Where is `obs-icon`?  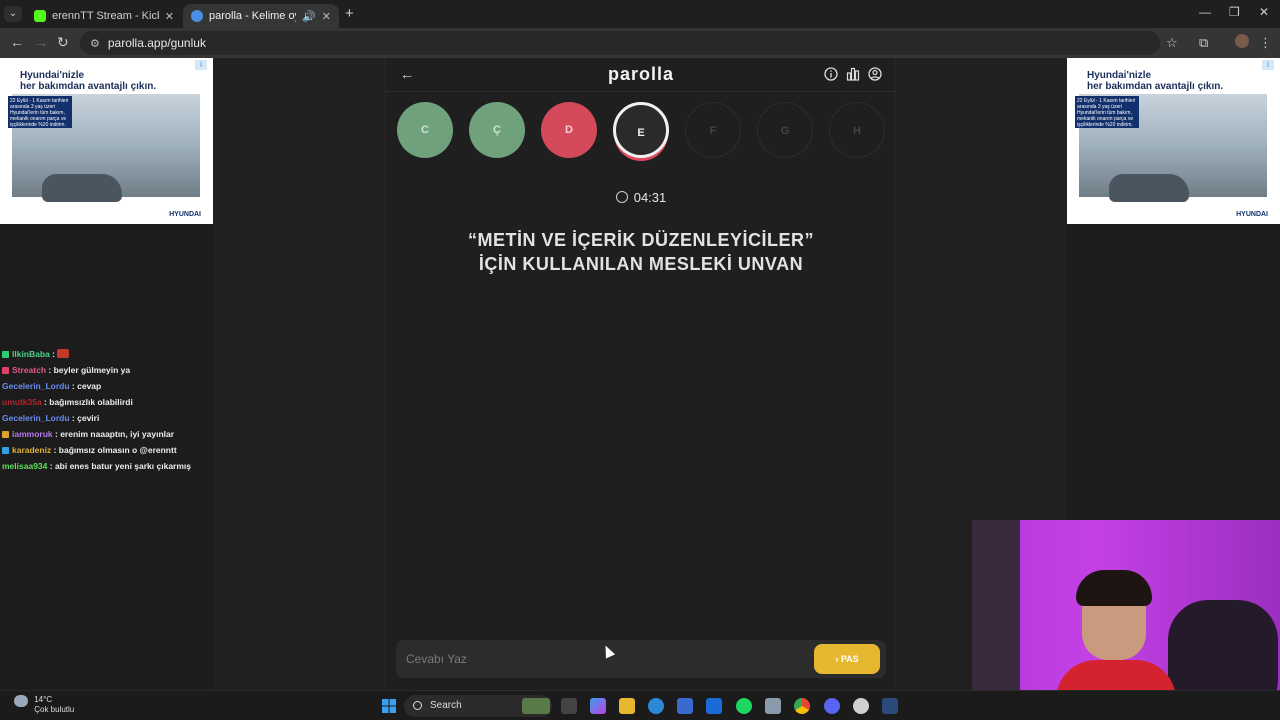
obs-icon is located at coordinates (861, 706).